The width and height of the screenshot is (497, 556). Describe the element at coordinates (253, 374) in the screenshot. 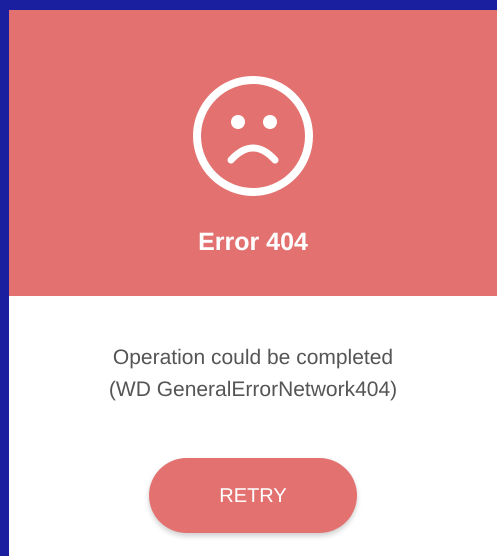

I see `error-message: Operation could be completed (WD GeneralErrorNetwork404)` at that location.